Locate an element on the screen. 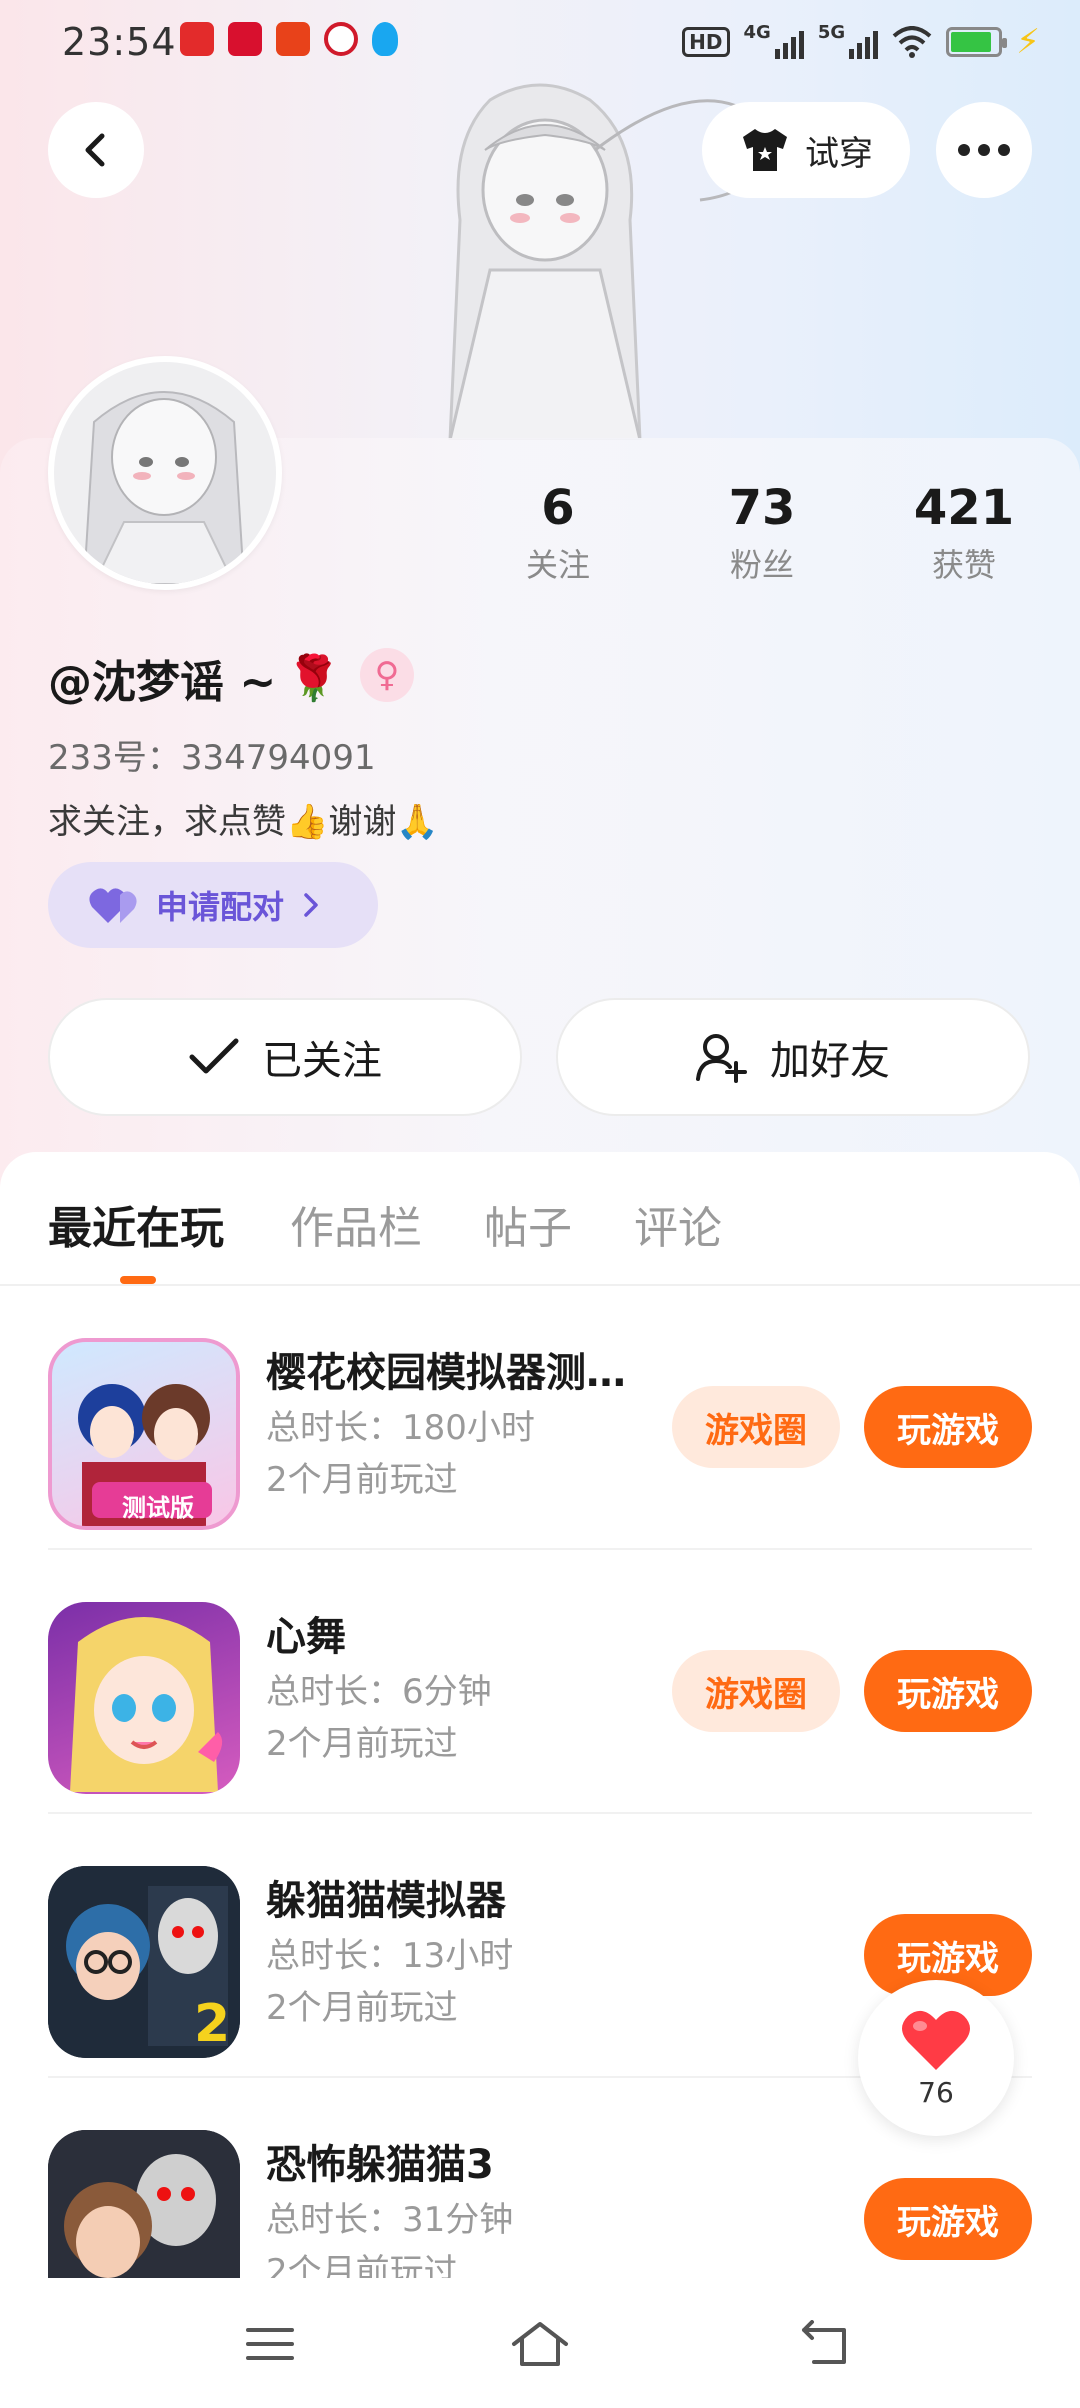 The height and width of the screenshot is (2408, 1080). wifi-icon is located at coordinates (912, 42).